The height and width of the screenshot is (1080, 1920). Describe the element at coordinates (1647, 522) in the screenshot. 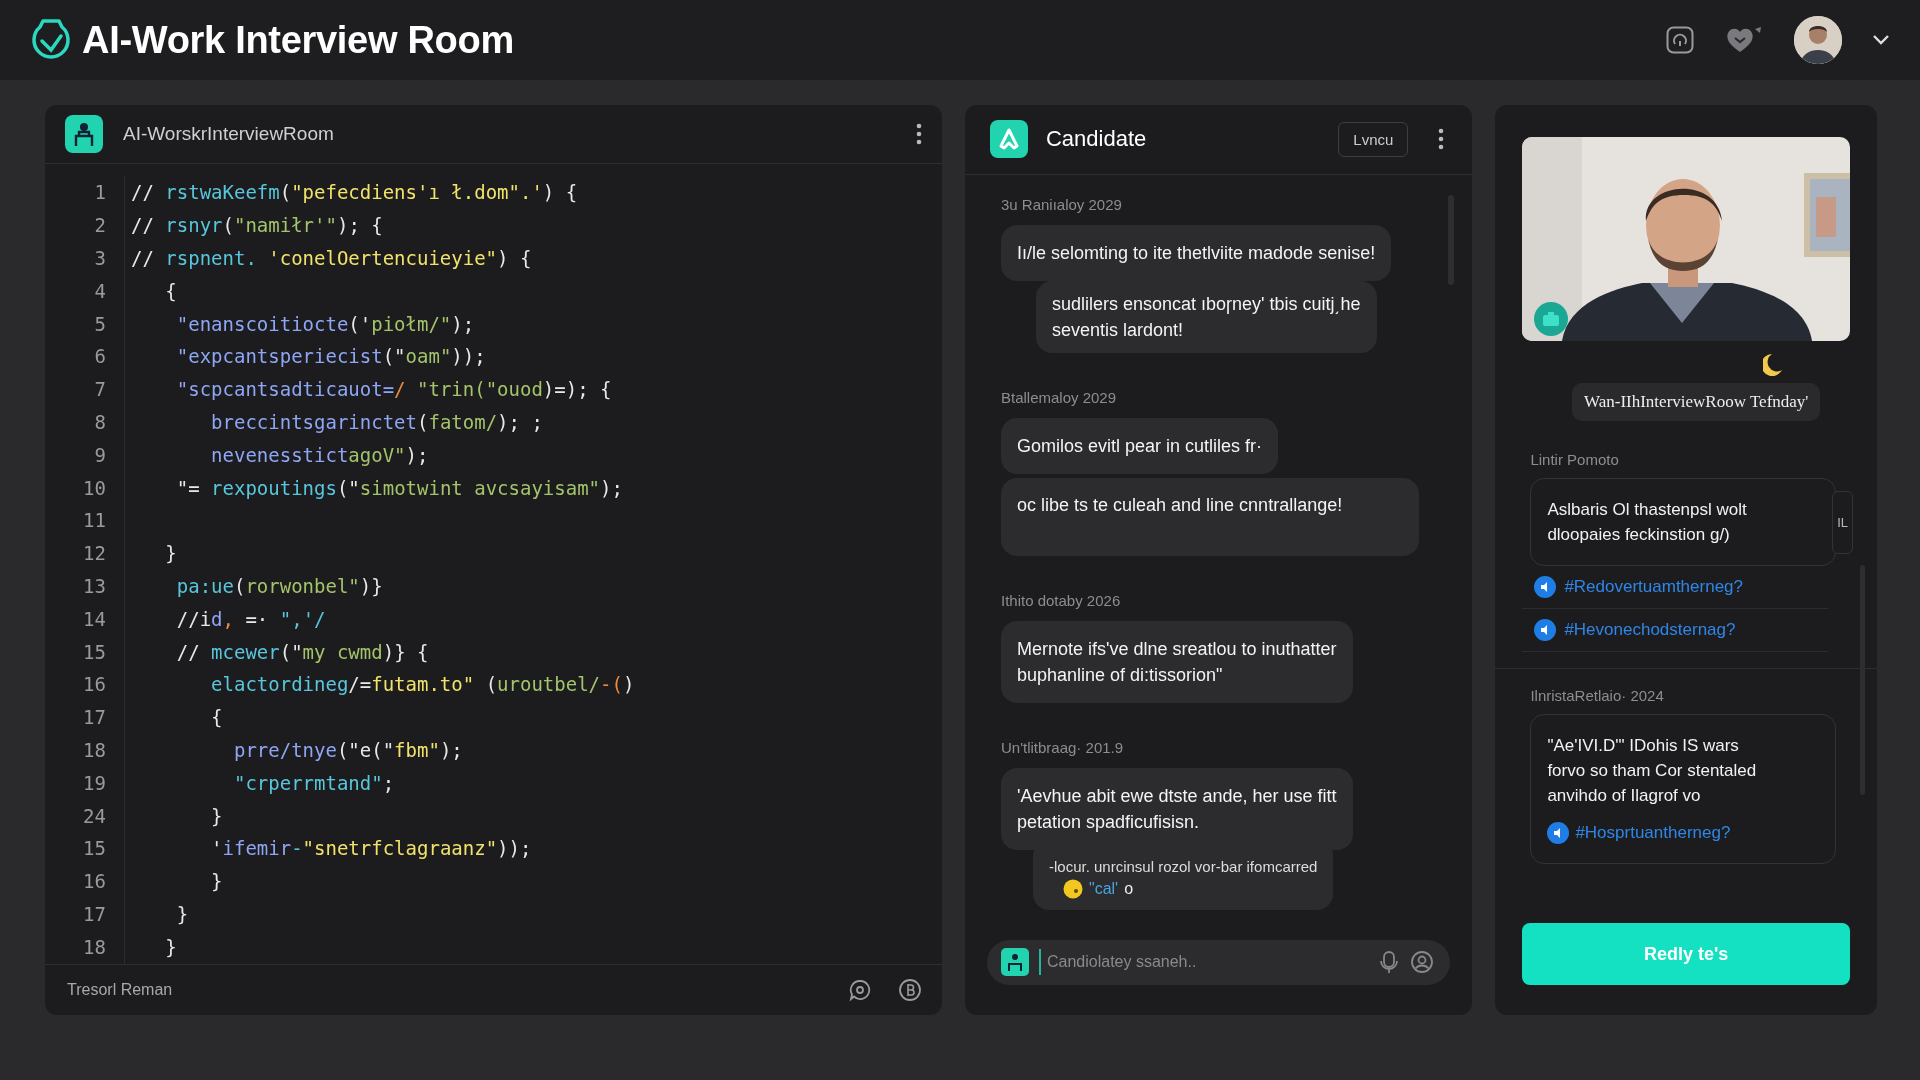

I see `note-text: Aslbaris Ol thastenpsl wolt dloopaies feckinstion g/)` at that location.